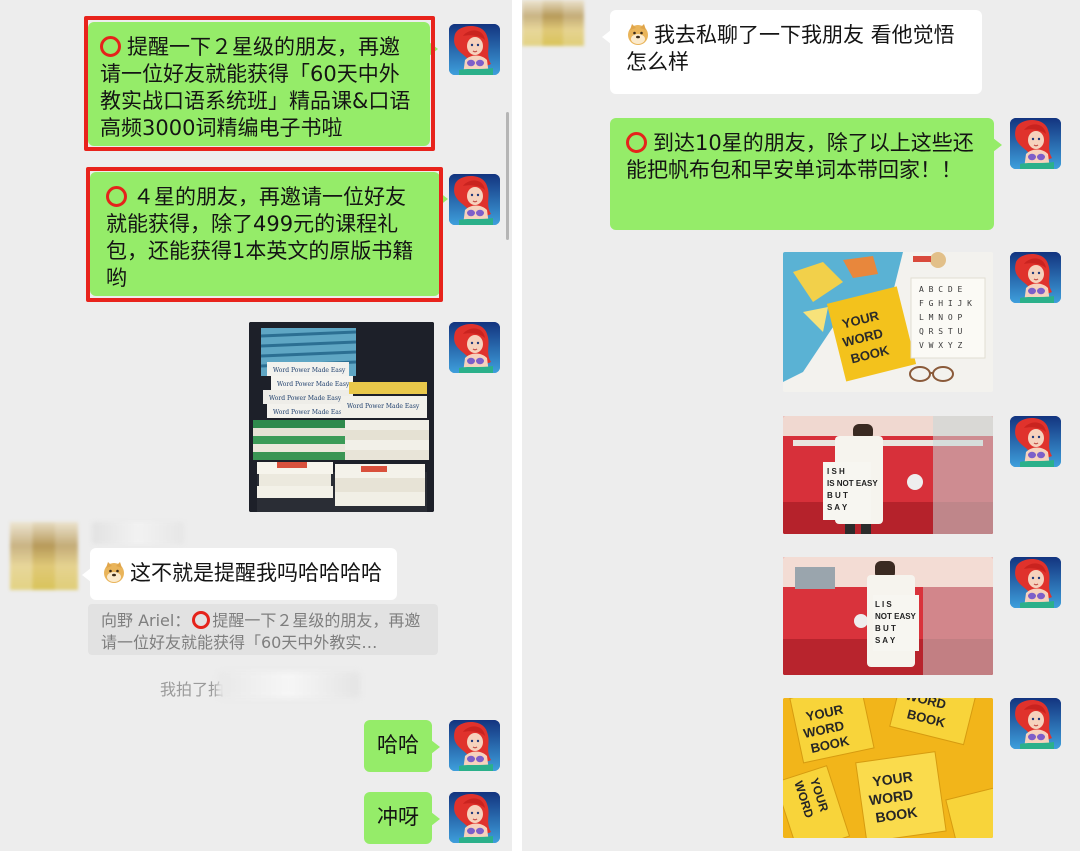 Image resolution: width=1080 pixels, height=851 pixels. What do you see at coordinates (309, 370) in the screenshot?
I see `book-spine-label: Word Power Made Easy` at bounding box center [309, 370].